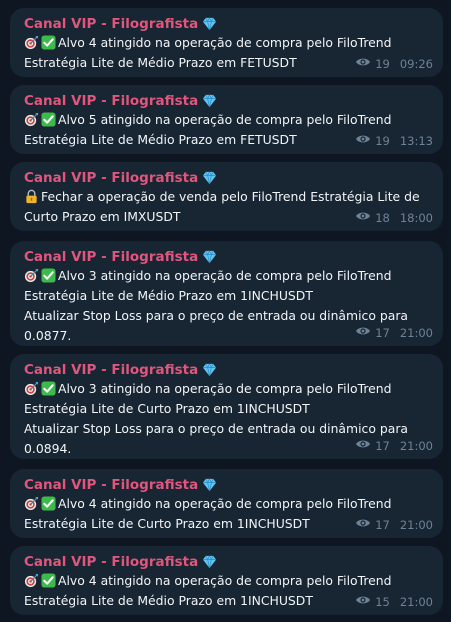 The width and height of the screenshot is (451, 622). I want to click on view-count: 18, so click(382, 217).